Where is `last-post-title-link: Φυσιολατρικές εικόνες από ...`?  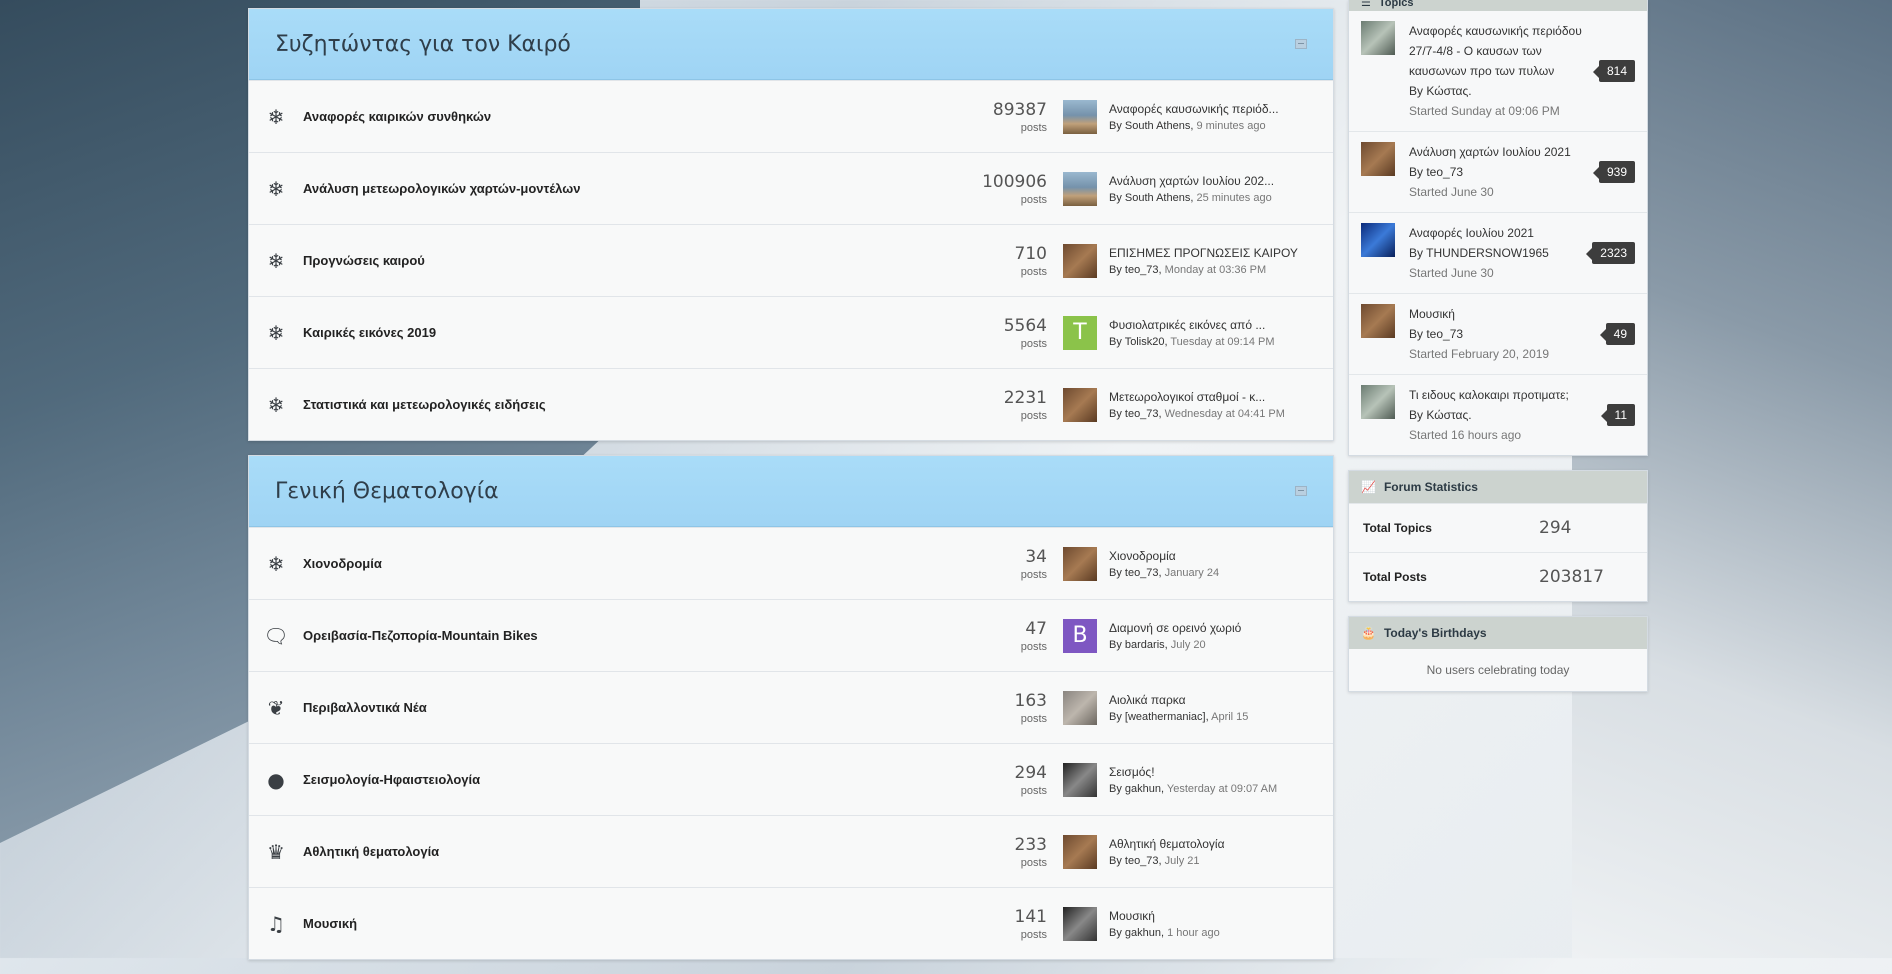
last-post-title-link: Φυσιολατρικές εικόνες από ... is located at coordinates (1192, 325).